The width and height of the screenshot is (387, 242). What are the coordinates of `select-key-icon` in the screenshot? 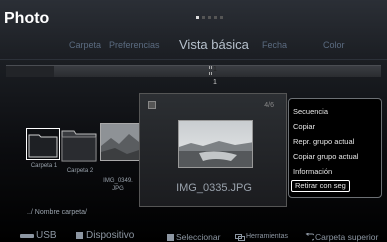 It's located at (170, 237).